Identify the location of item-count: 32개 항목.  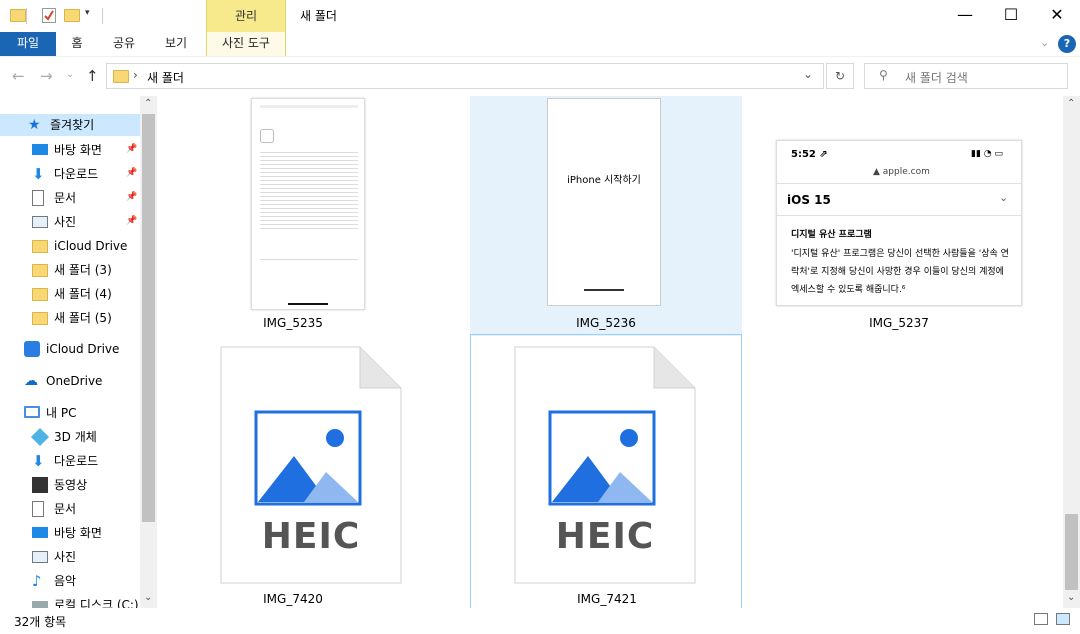
(40, 622).